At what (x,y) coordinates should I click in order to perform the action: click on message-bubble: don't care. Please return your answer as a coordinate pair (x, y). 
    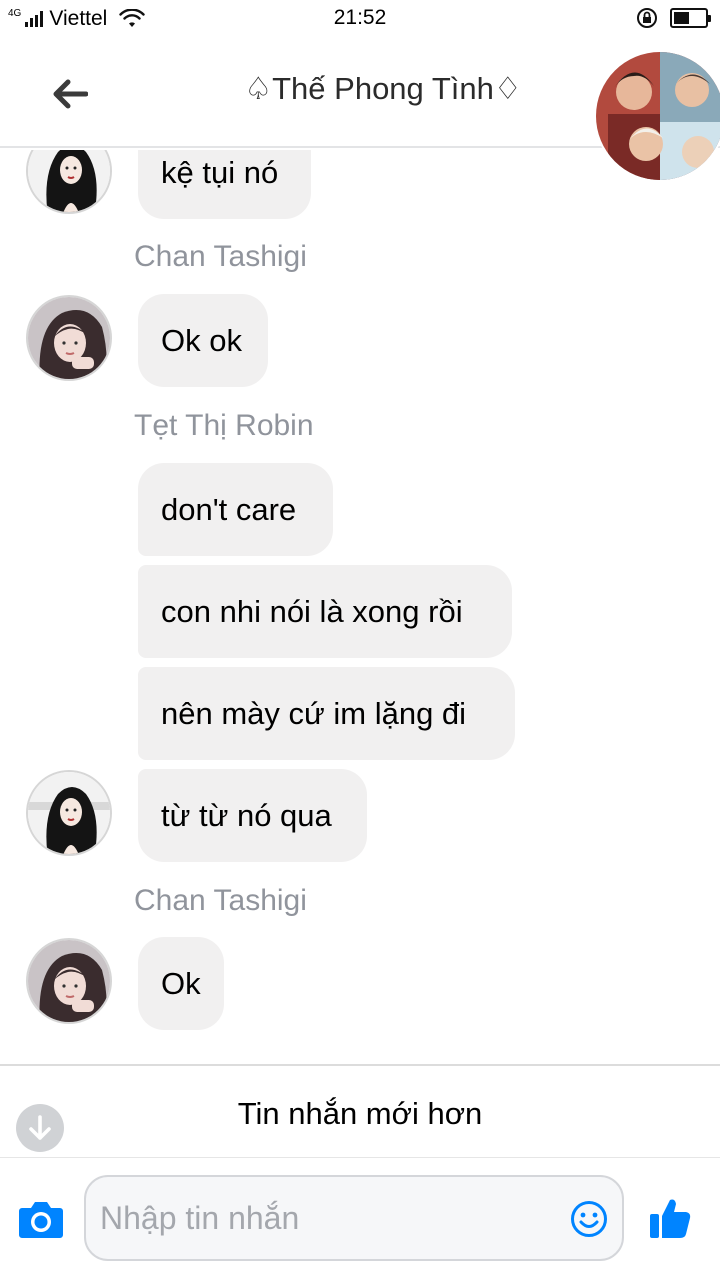
    Looking at the image, I should click on (235, 509).